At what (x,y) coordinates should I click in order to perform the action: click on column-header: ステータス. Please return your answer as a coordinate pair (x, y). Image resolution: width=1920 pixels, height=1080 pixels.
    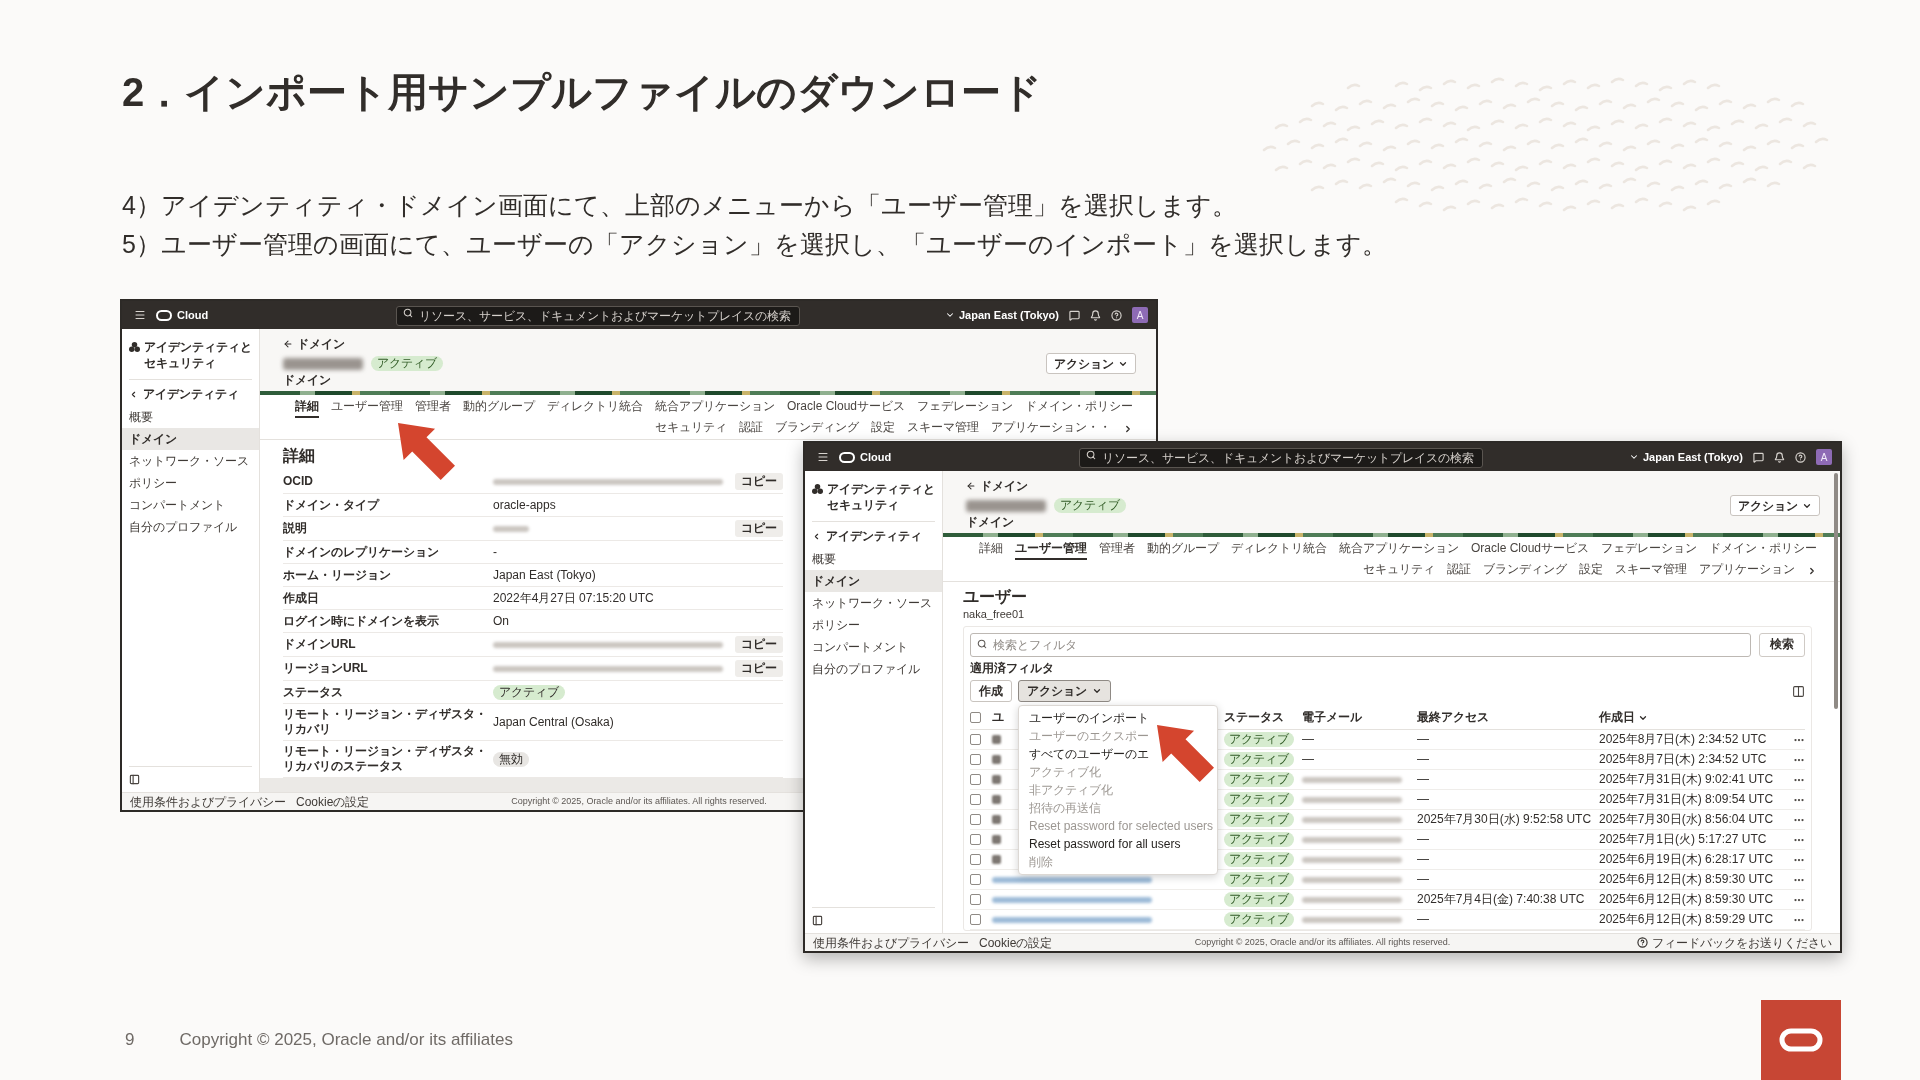
    Looking at the image, I should click on (1254, 717).